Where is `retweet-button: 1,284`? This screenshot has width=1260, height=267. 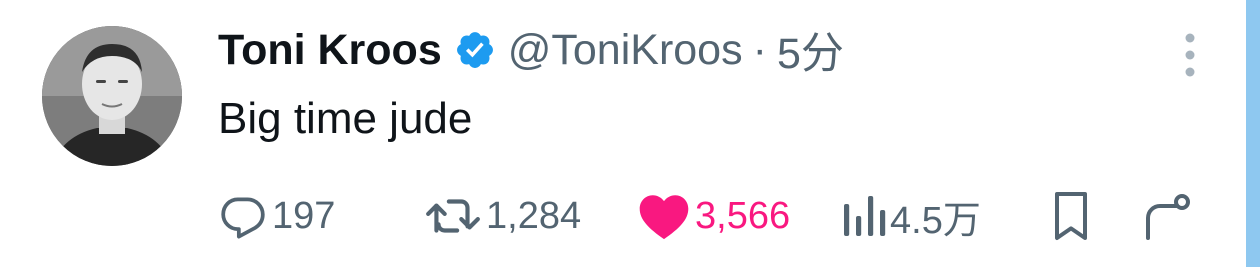
retweet-button: 1,284 is located at coordinates (502, 216).